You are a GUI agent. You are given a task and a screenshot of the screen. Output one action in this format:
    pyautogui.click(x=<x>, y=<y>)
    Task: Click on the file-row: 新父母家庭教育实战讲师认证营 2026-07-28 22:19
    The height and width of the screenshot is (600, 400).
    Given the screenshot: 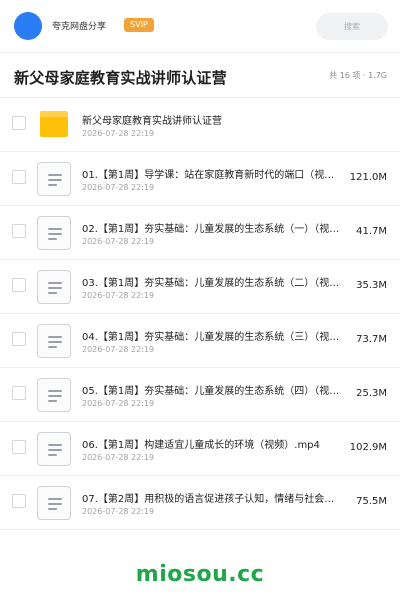 What is the action you would take?
    pyautogui.click(x=200, y=125)
    